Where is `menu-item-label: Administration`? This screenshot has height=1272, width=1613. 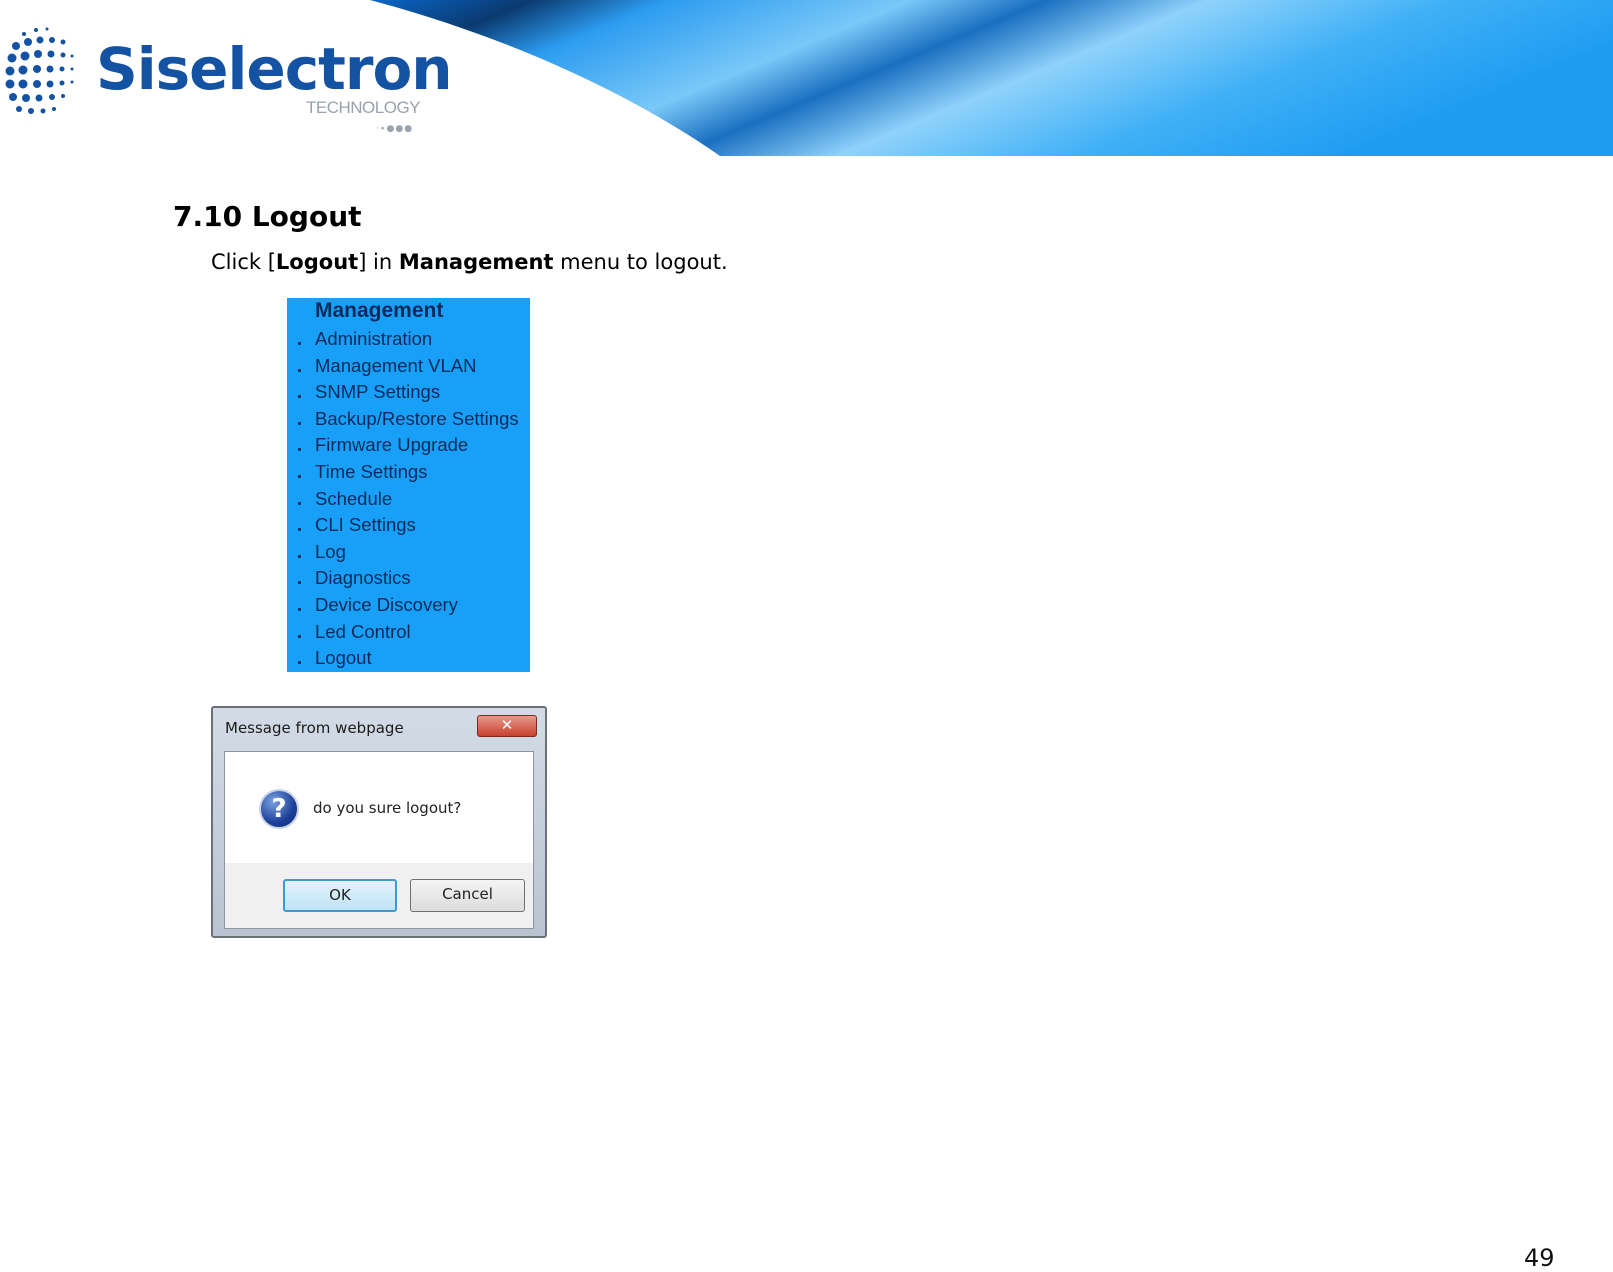
menu-item-label: Administration is located at coordinates (373, 339).